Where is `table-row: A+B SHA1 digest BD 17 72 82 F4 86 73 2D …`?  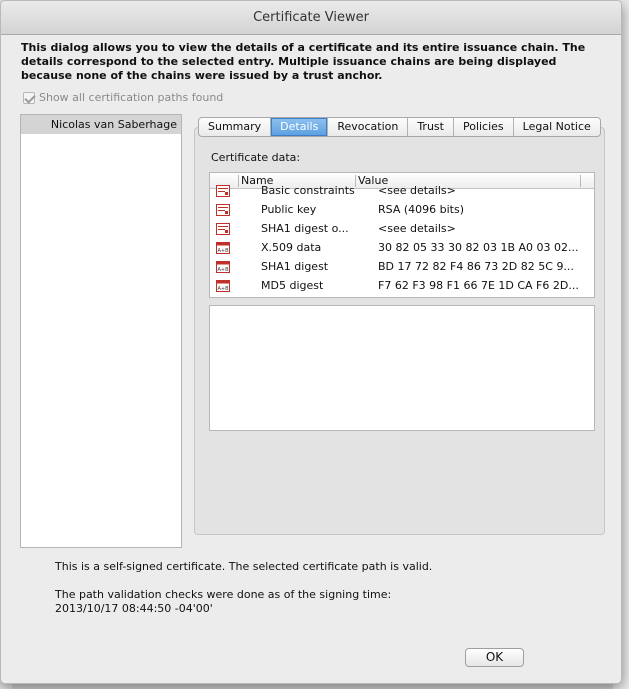 table-row: A+B SHA1 digest BD 17 72 82 F4 86 73 2D … is located at coordinates (402, 267).